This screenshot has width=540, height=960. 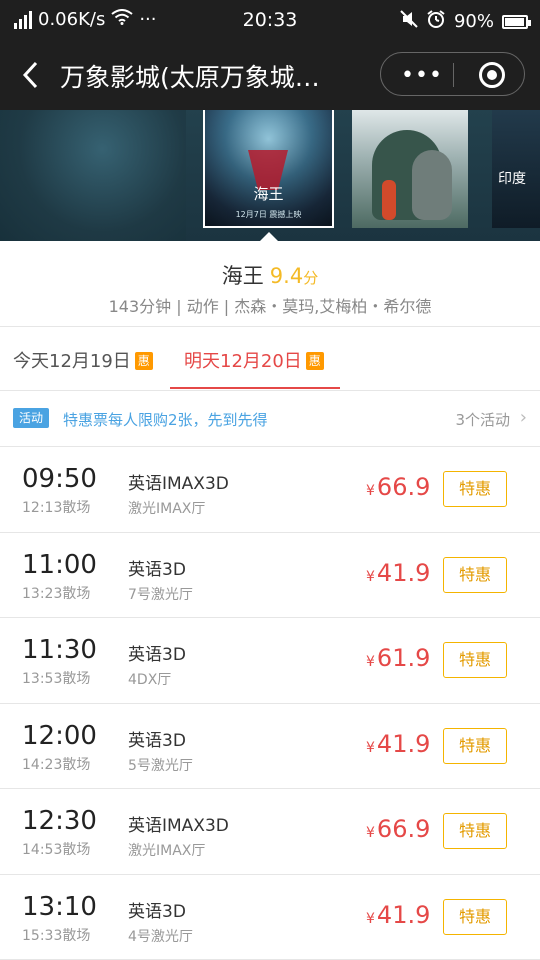 I want to click on poster-footer: 12月7日 震撼上映, so click(x=268, y=214).